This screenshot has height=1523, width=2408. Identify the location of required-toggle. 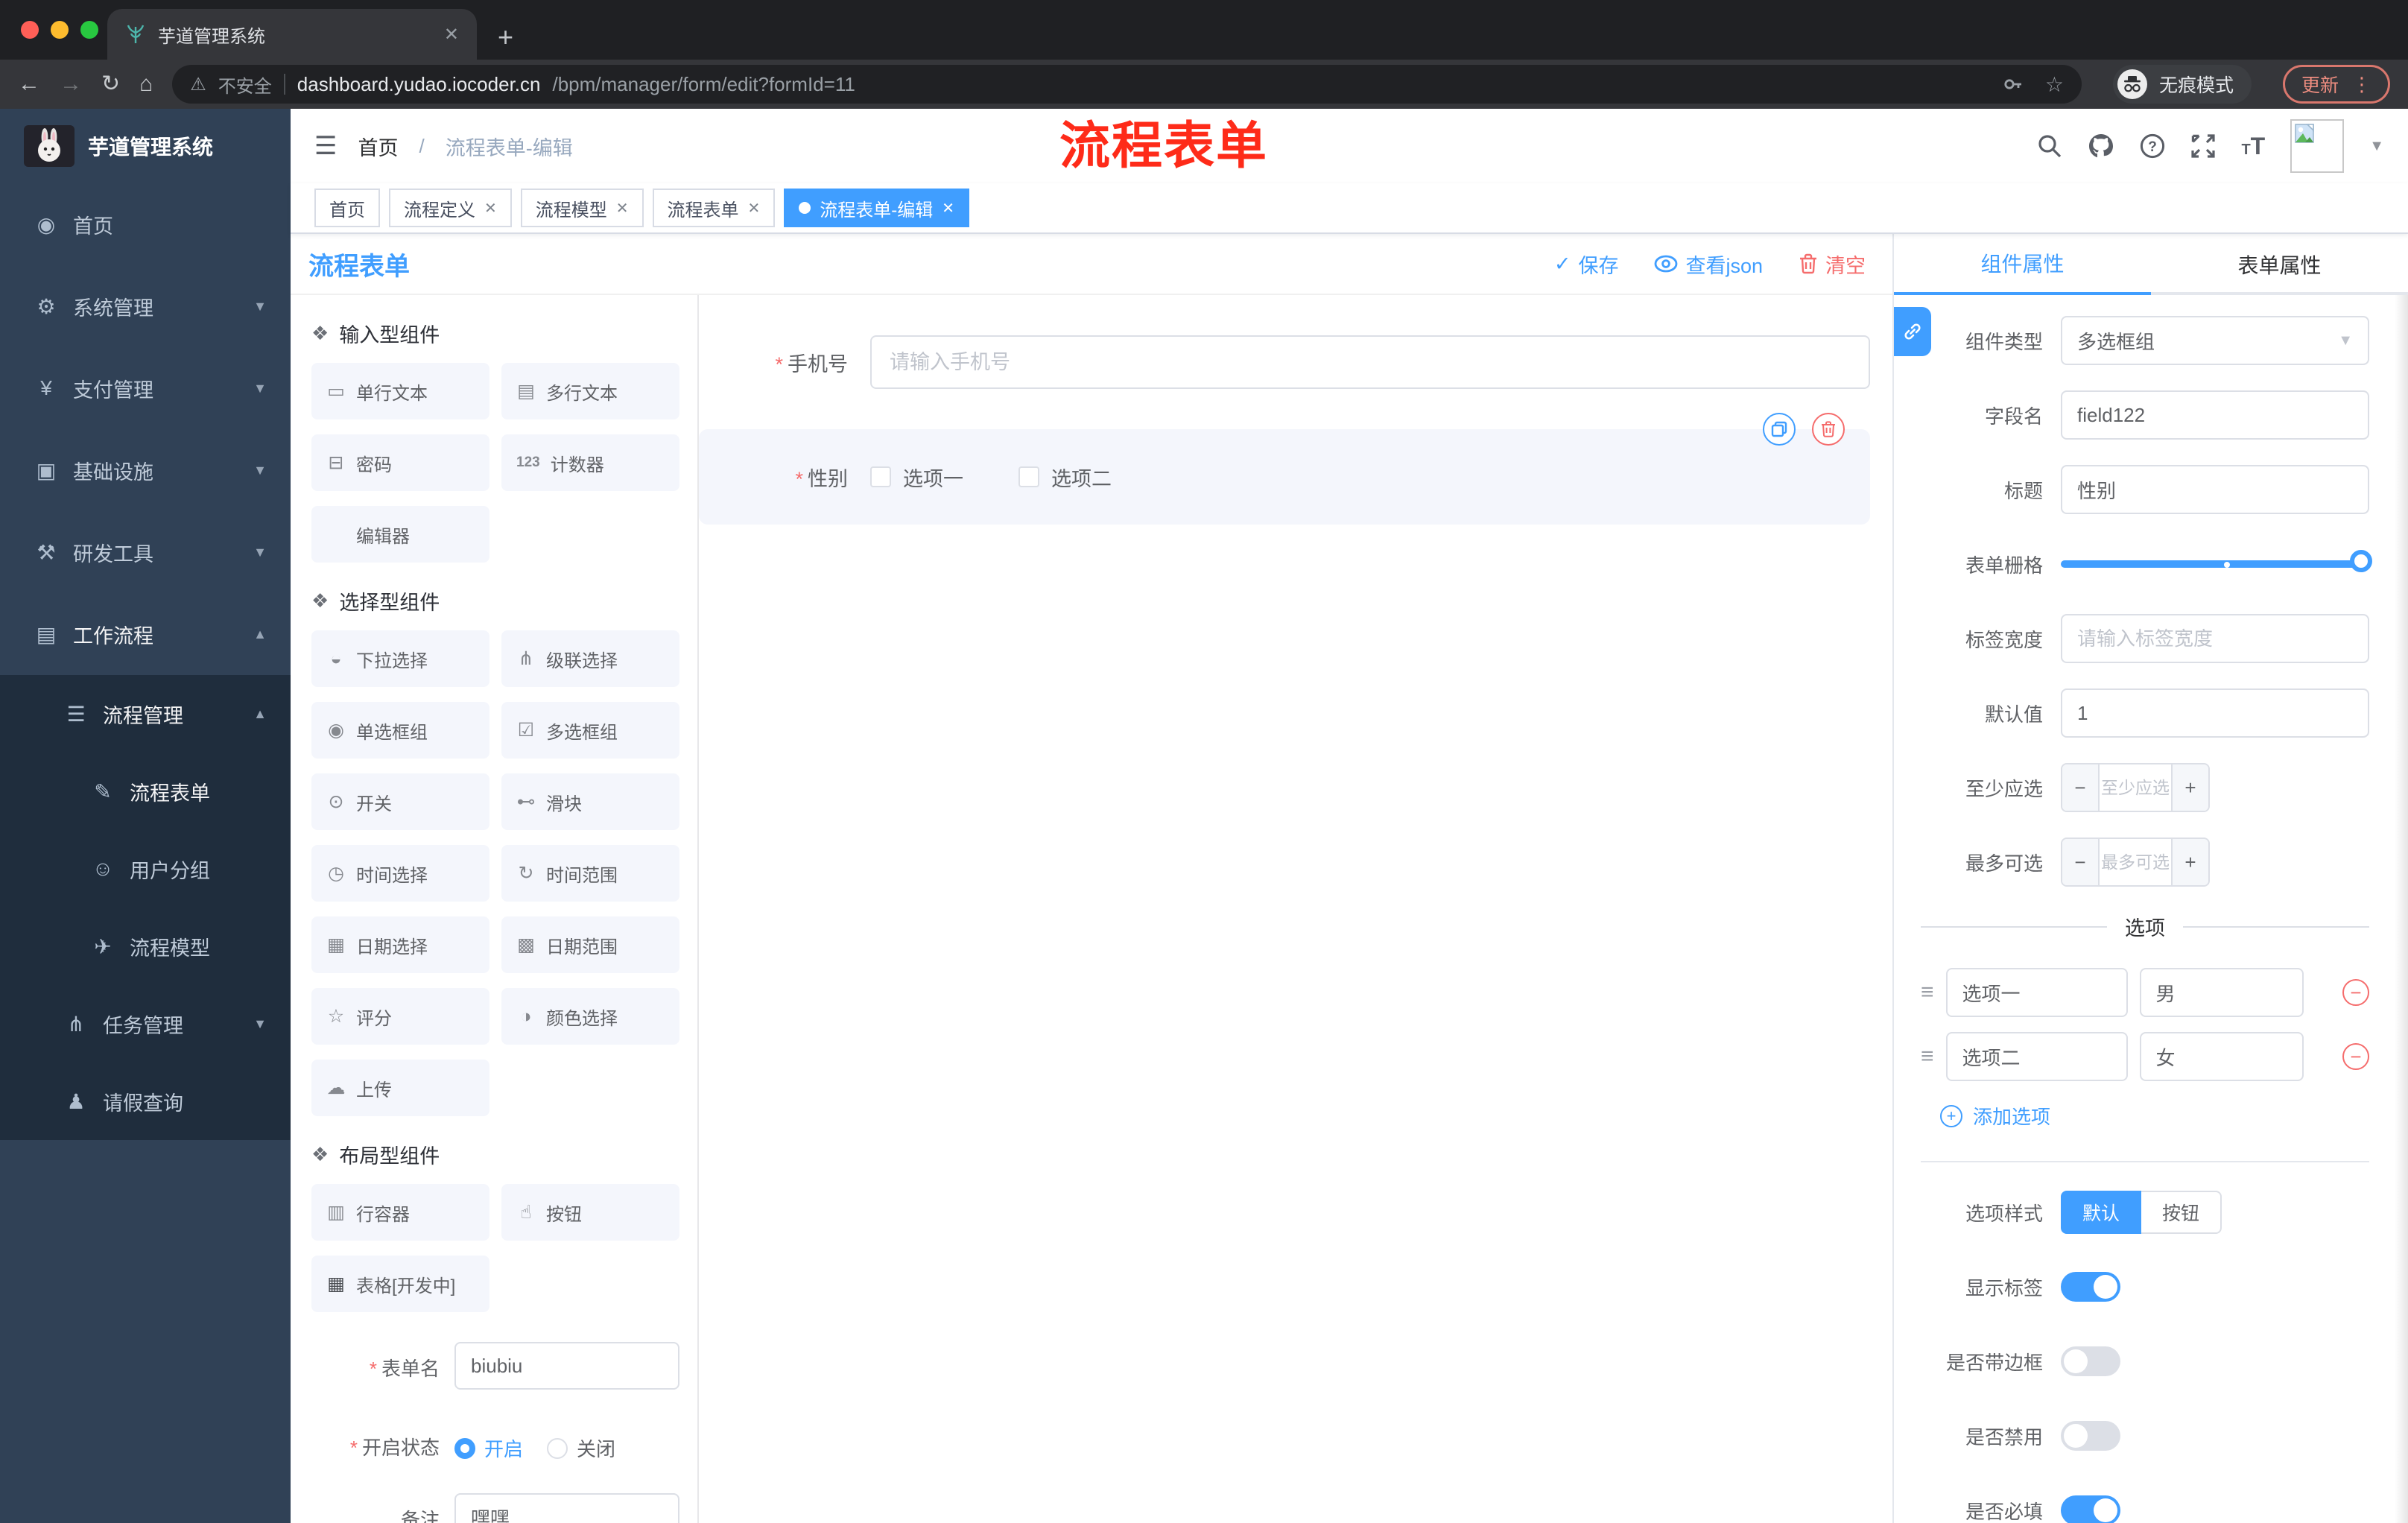
(2090, 1509).